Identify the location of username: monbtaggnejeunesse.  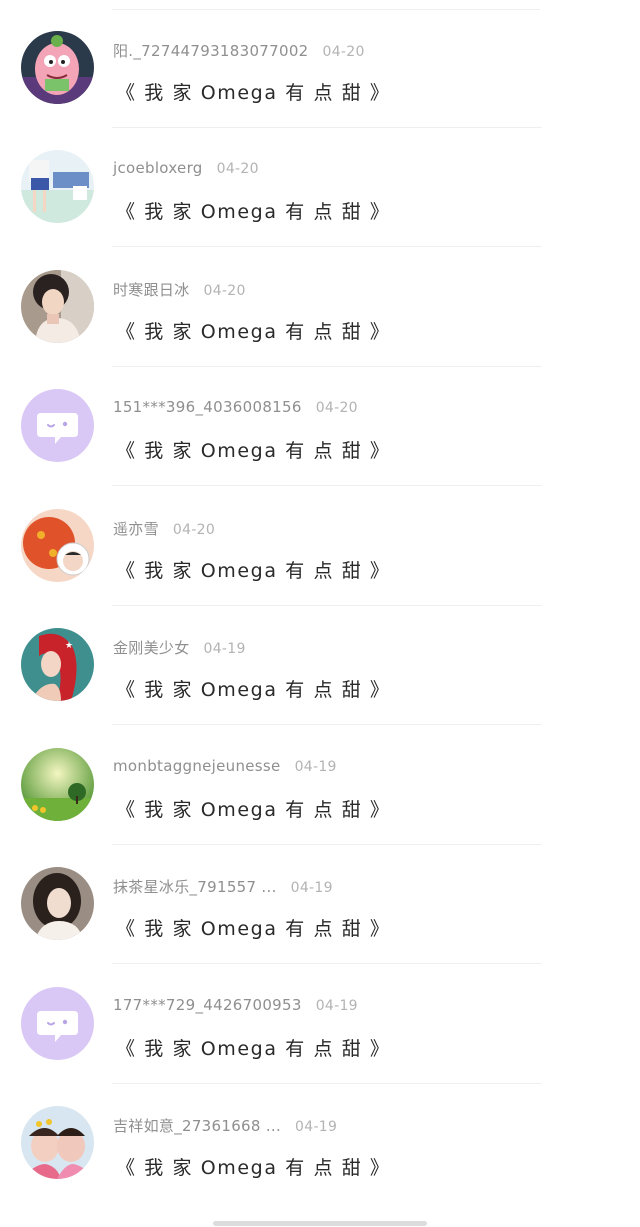
(197, 766).